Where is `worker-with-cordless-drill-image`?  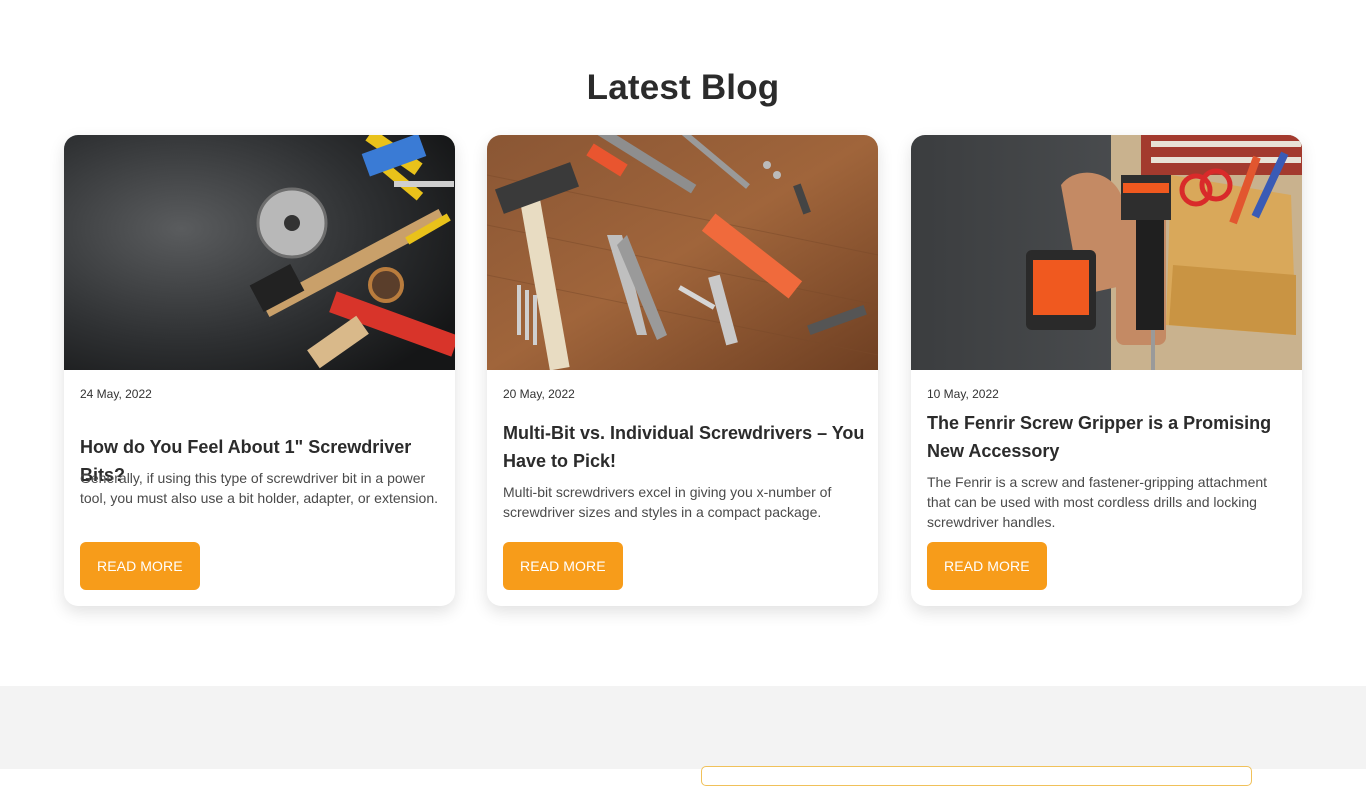 worker-with-cordless-drill-image is located at coordinates (1106, 252).